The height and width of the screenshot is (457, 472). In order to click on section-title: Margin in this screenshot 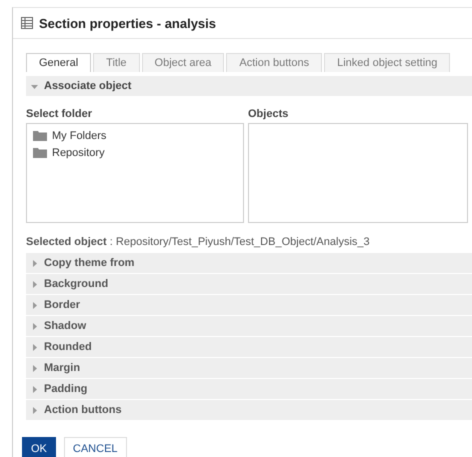, I will do `click(62, 368)`.